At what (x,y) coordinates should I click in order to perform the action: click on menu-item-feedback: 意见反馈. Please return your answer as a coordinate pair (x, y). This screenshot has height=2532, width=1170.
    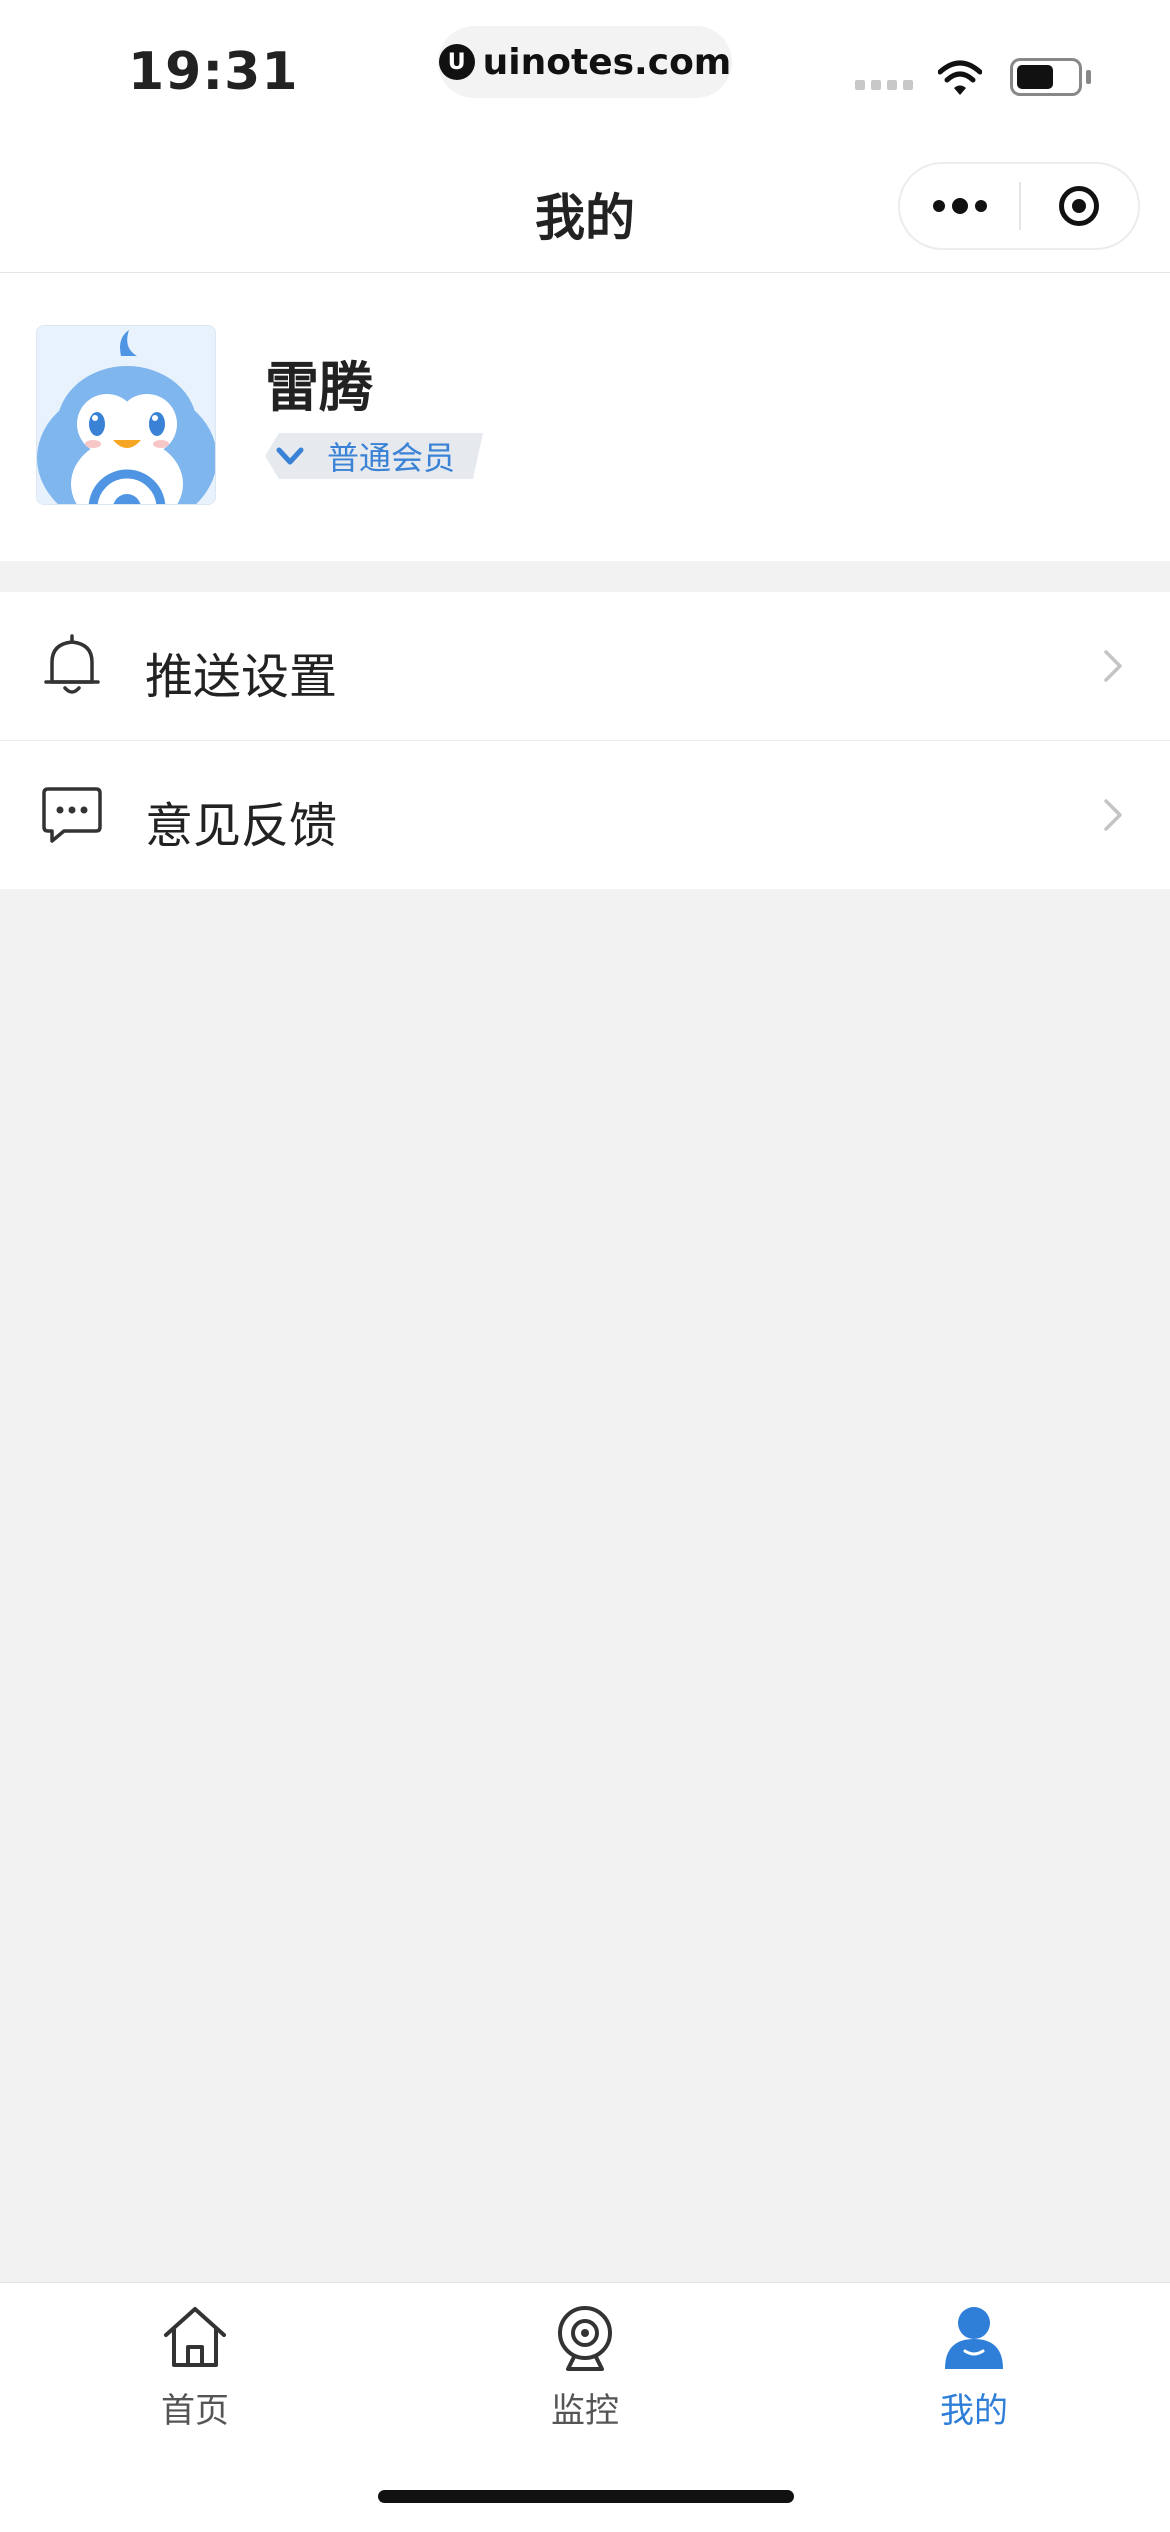
    Looking at the image, I should click on (585, 815).